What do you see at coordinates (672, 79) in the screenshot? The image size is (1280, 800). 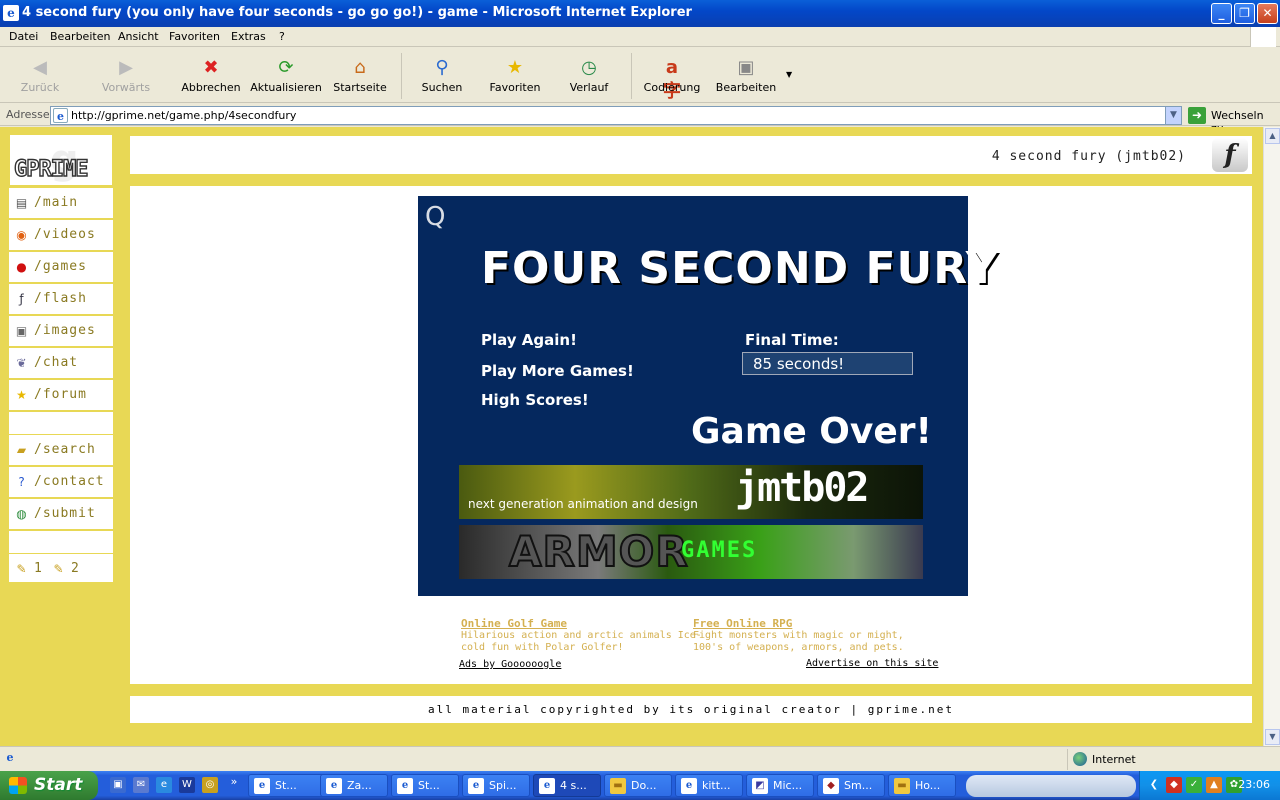 I see `encoding-icon: a字` at bounding box center [672, 79].